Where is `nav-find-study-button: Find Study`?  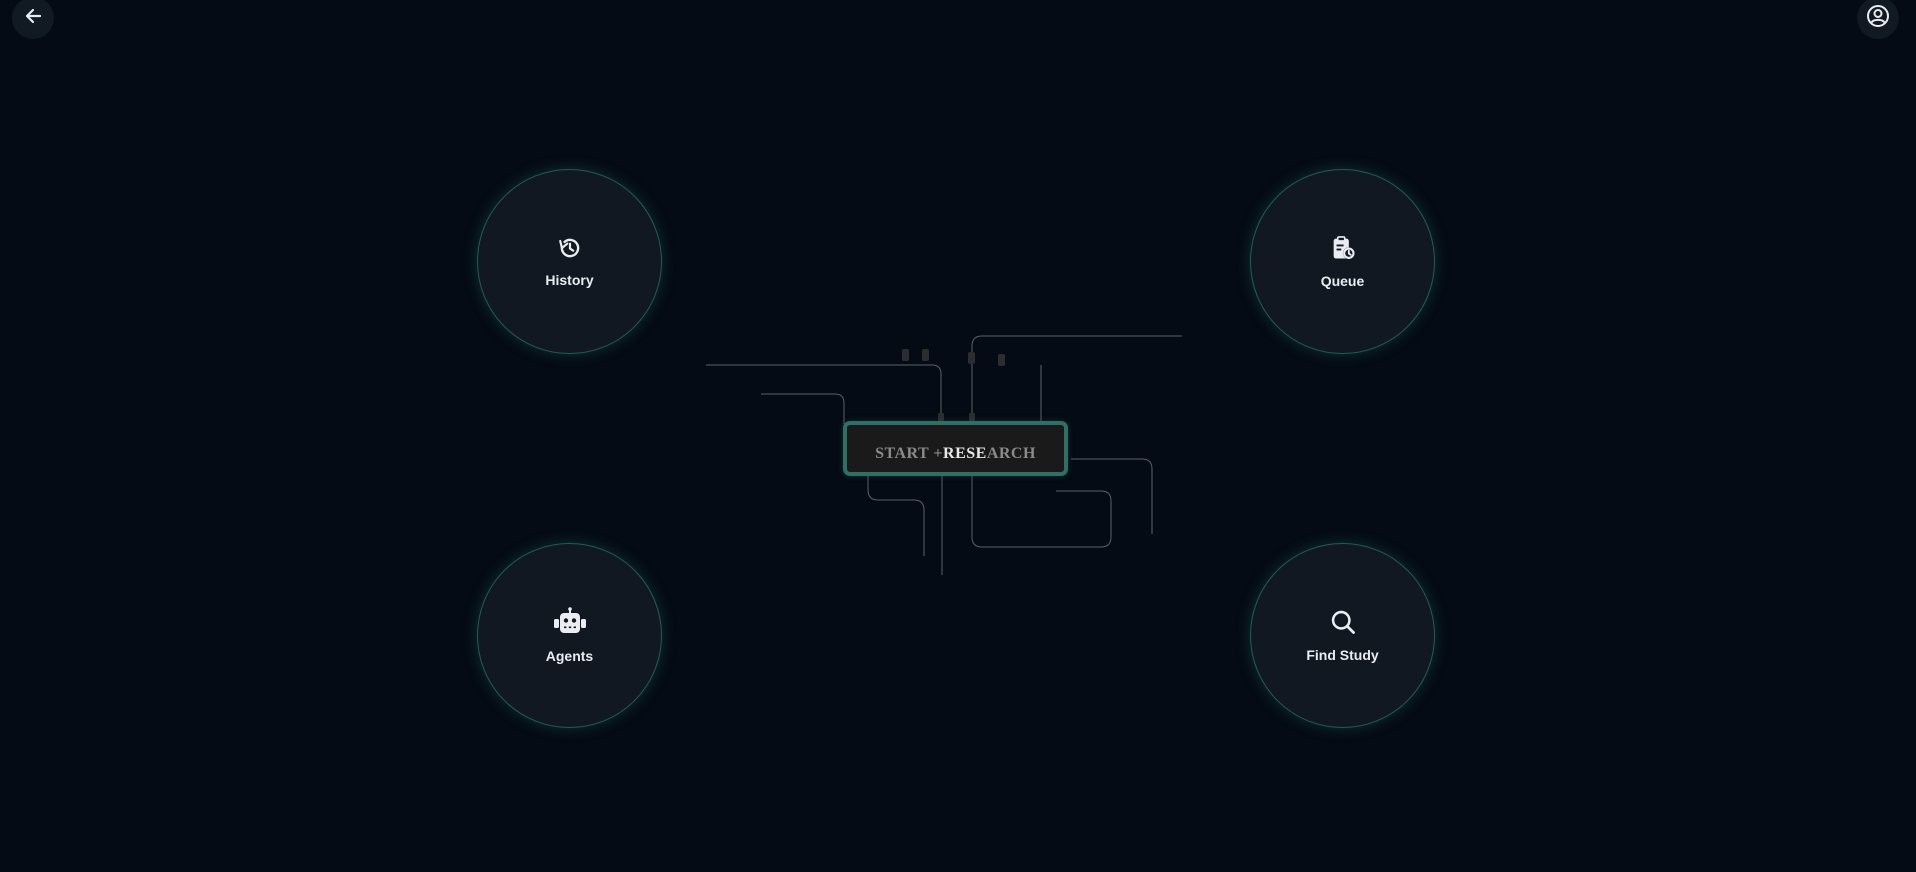 nav-find-study-button: Find Study is located at coordinates (1342, 635).